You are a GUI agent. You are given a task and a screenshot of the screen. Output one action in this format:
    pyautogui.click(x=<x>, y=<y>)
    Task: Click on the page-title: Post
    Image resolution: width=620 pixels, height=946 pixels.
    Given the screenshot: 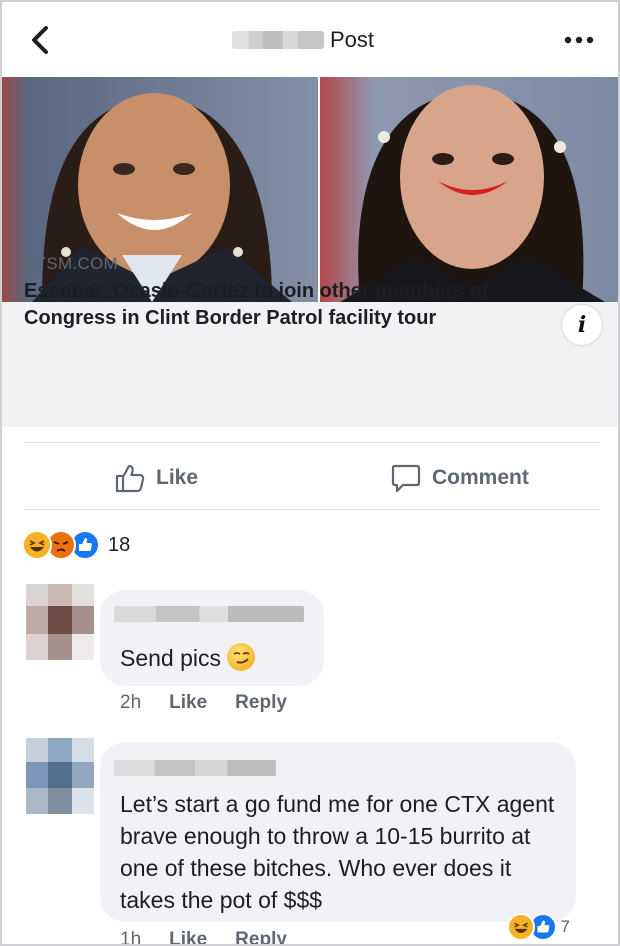 What is the action you would take?
    pyautogui.click(x=352, y=39)
    